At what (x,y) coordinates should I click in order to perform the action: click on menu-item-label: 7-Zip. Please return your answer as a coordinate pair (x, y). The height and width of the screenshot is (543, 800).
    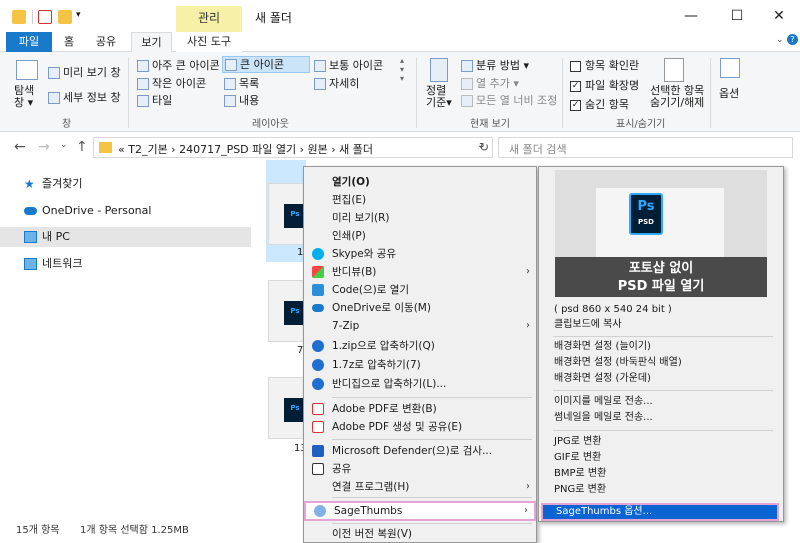
    Looking at the image, I should click on (346, 326).